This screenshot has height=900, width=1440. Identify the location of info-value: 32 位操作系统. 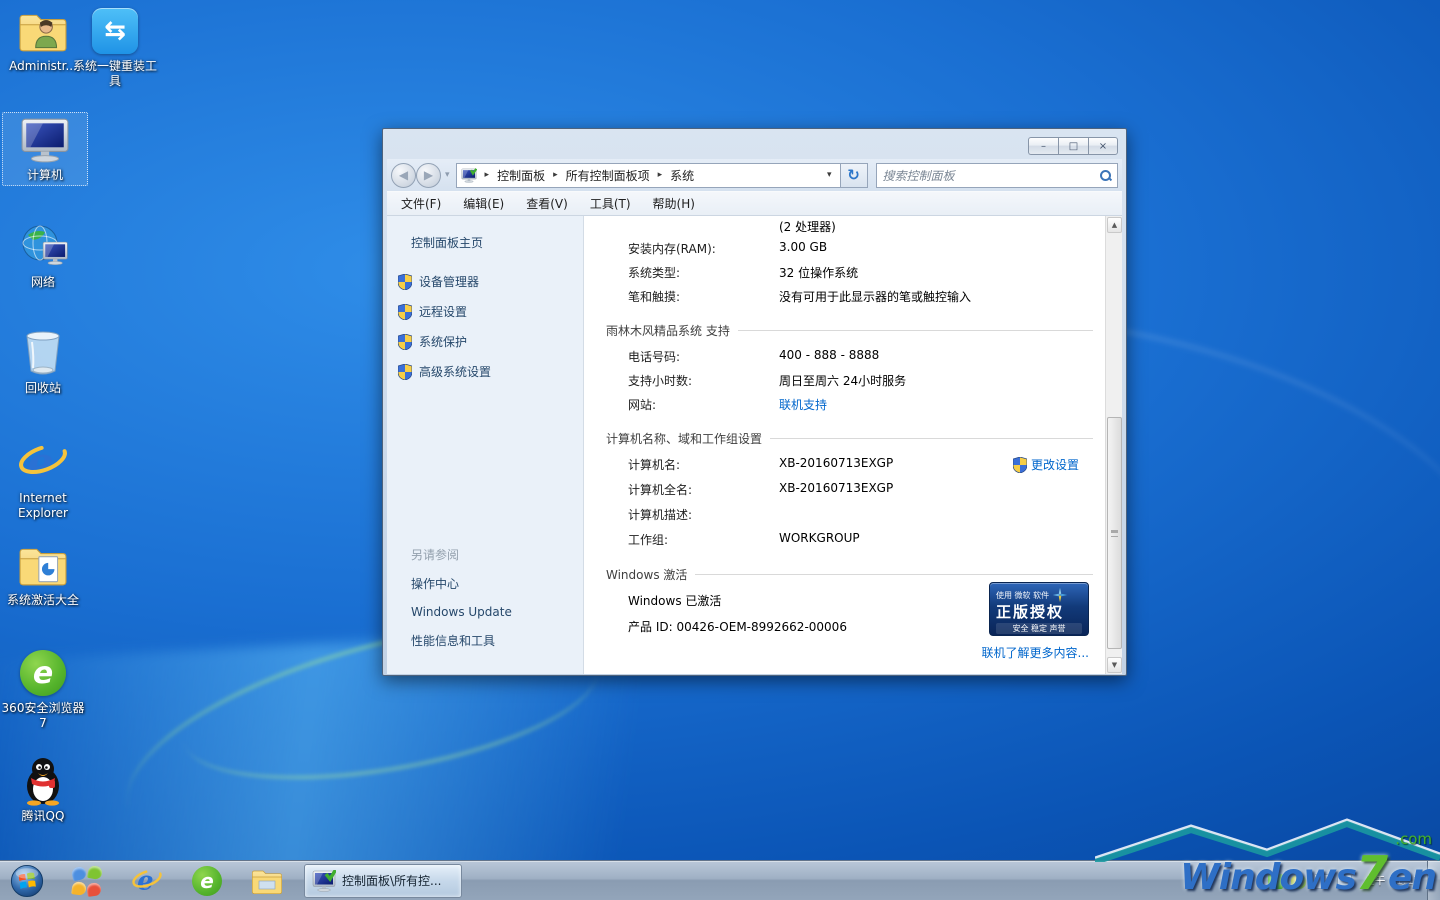
(819, 273).